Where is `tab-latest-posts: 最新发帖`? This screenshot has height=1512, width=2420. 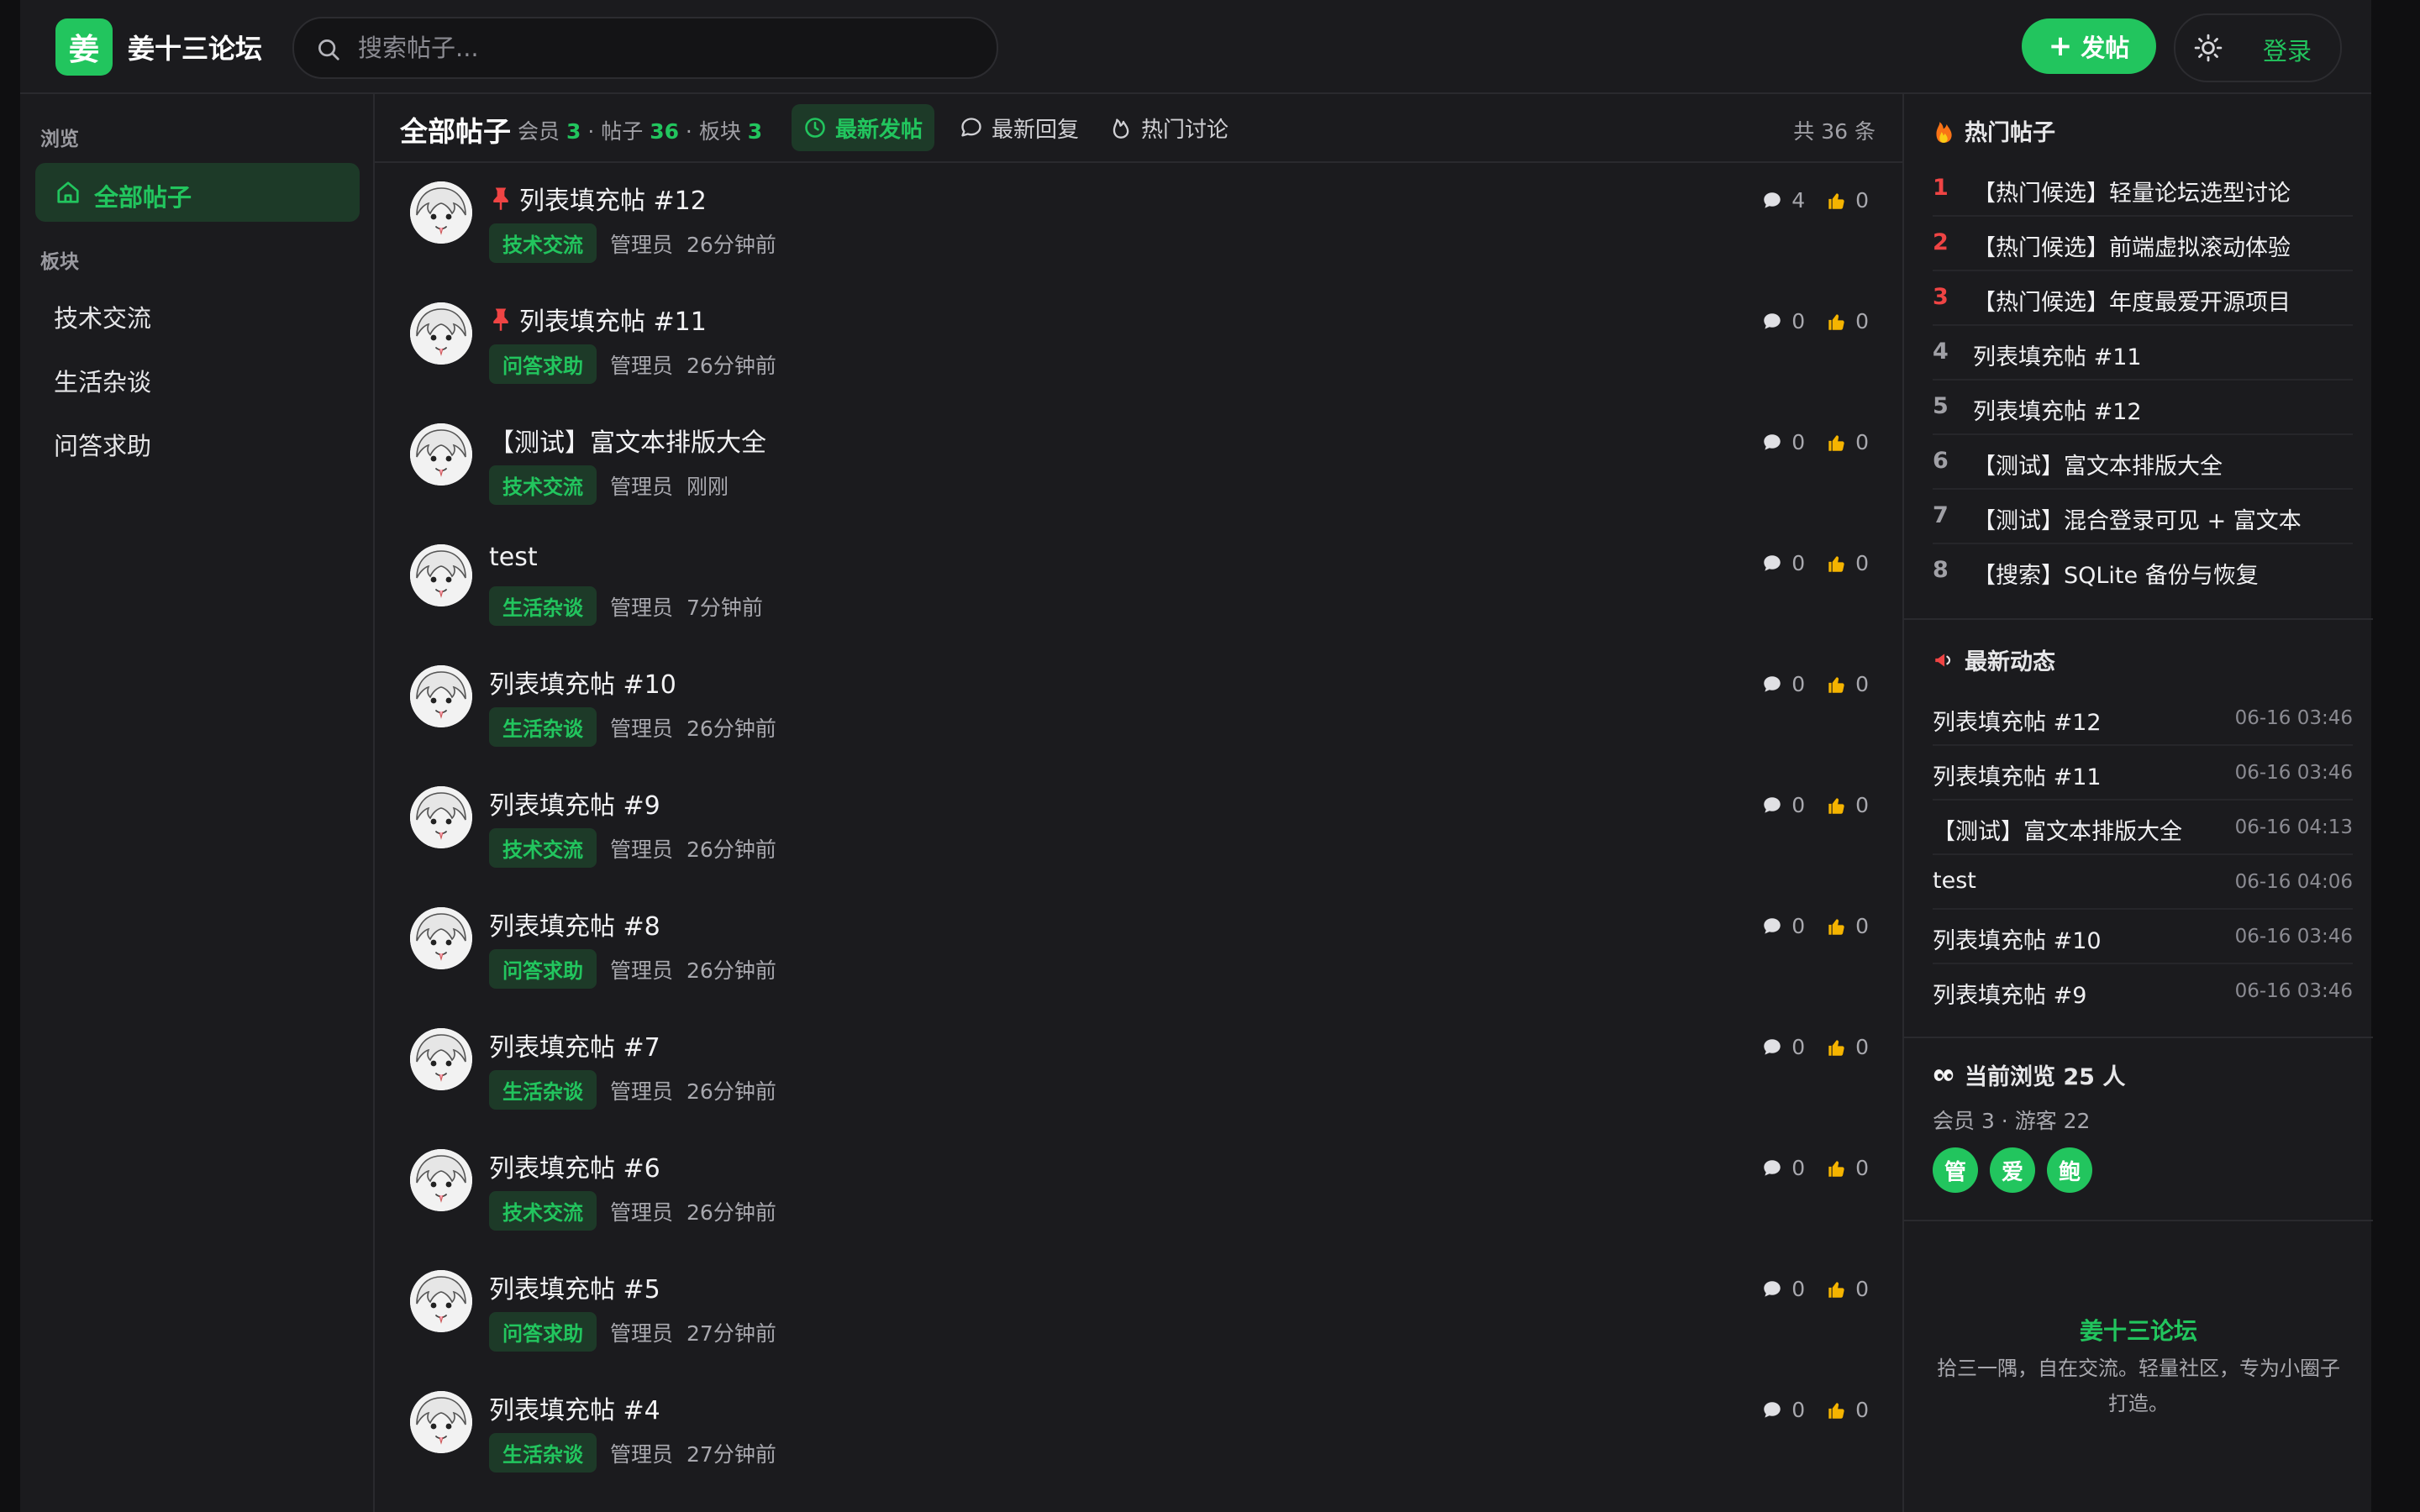
tab-latest-posts: 最新发帖 is located at coordinates (864, 127).